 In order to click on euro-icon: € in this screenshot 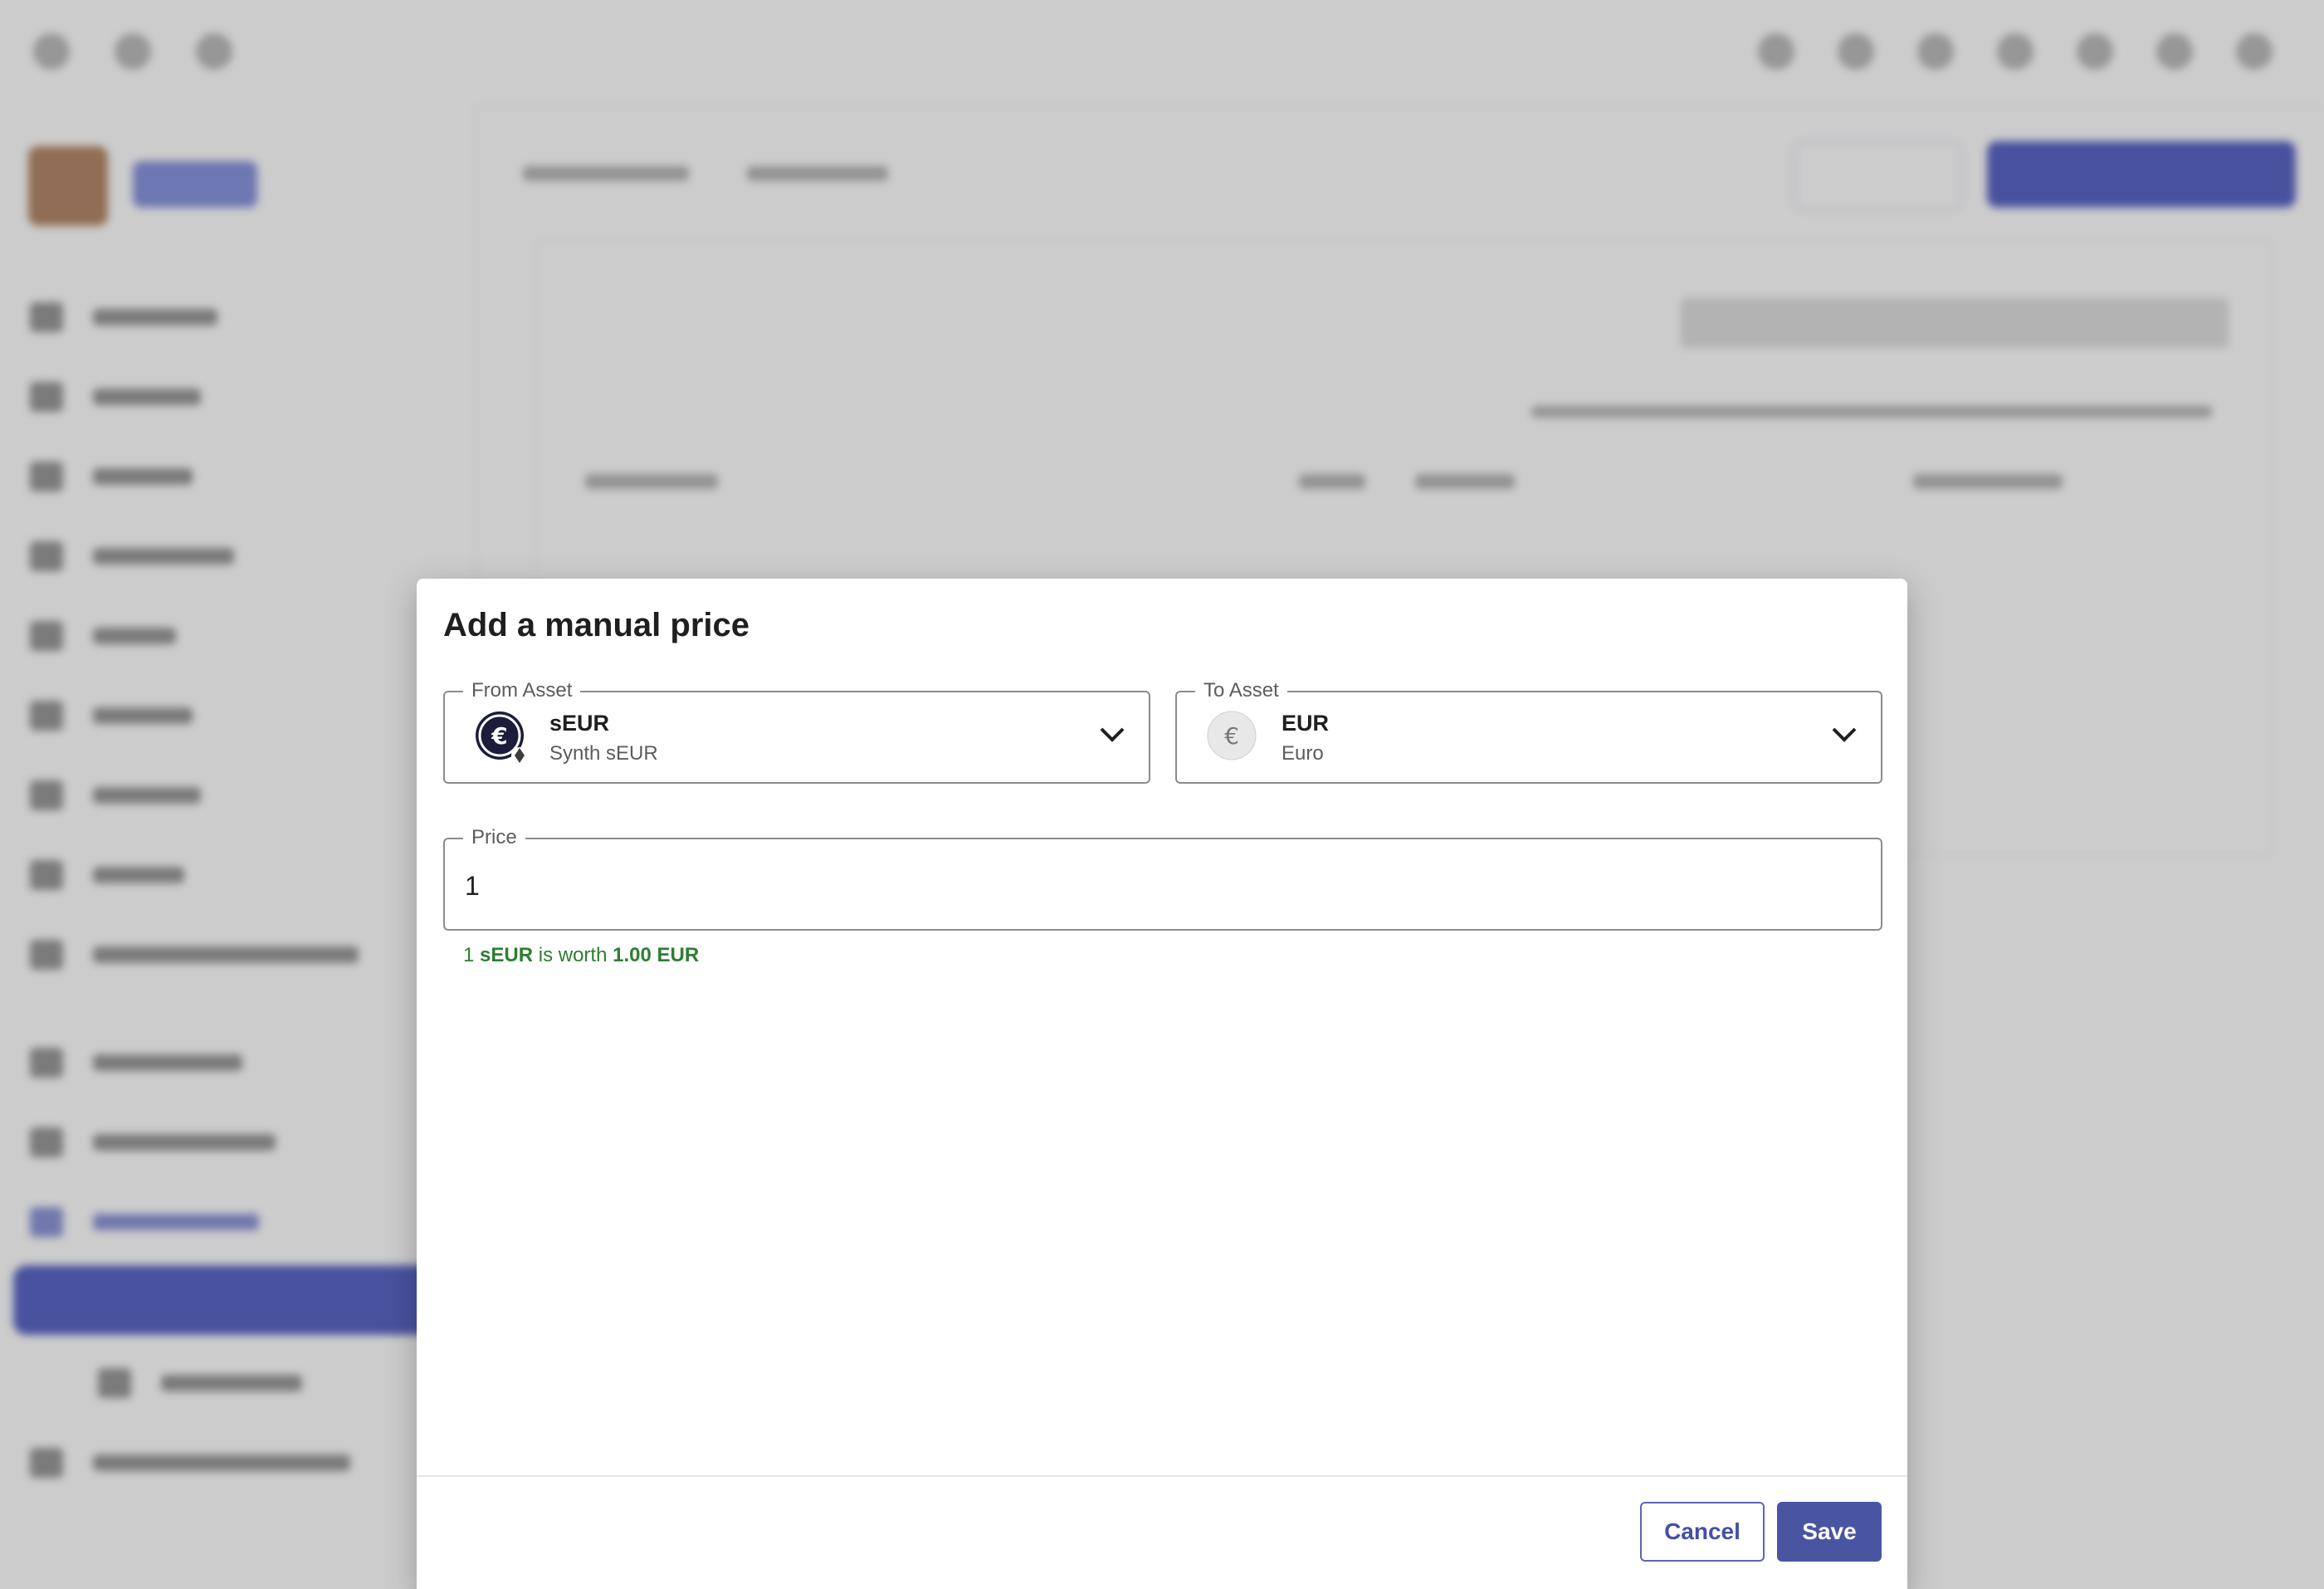, I will do `click(1232, 735)`.